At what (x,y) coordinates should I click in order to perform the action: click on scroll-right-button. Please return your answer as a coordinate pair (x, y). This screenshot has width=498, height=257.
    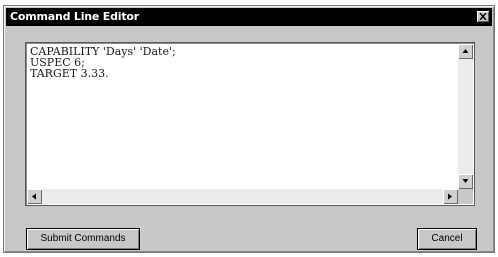
    Looking at the image, I should click on (450, 196).